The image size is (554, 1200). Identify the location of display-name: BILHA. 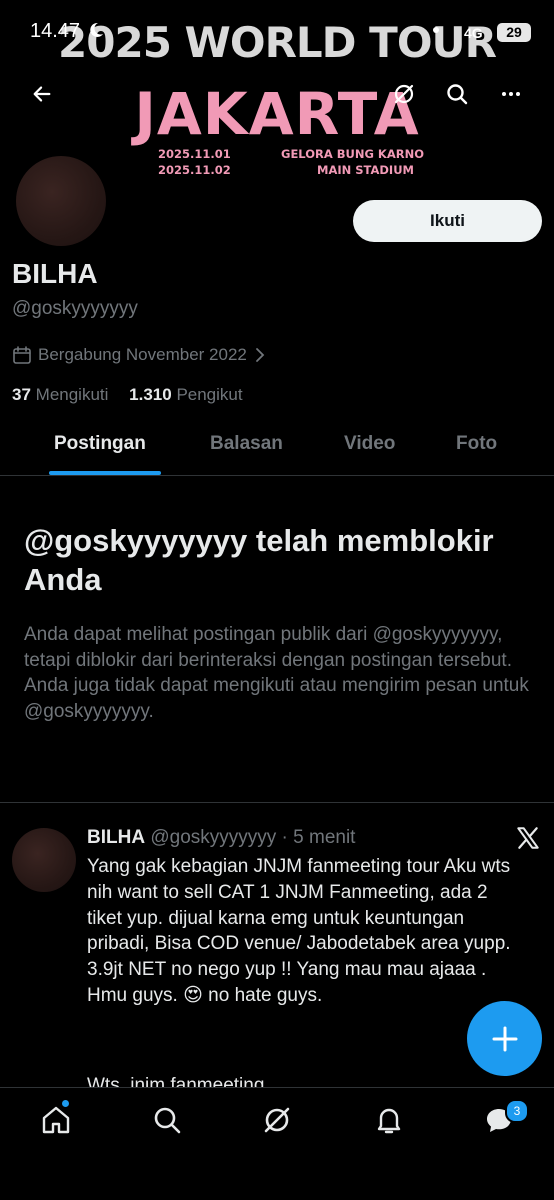
(55, 273).